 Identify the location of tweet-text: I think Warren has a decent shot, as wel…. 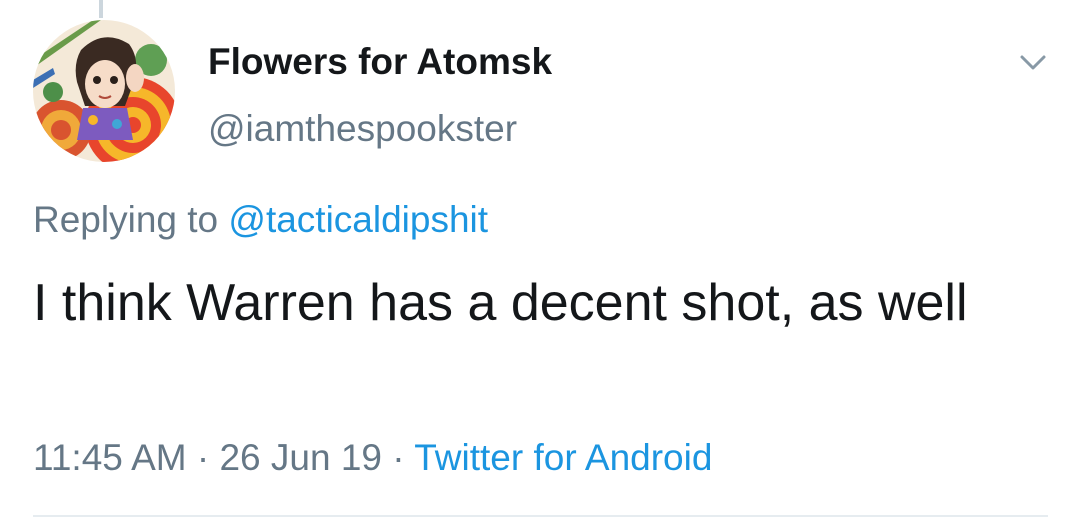
(500, 303).